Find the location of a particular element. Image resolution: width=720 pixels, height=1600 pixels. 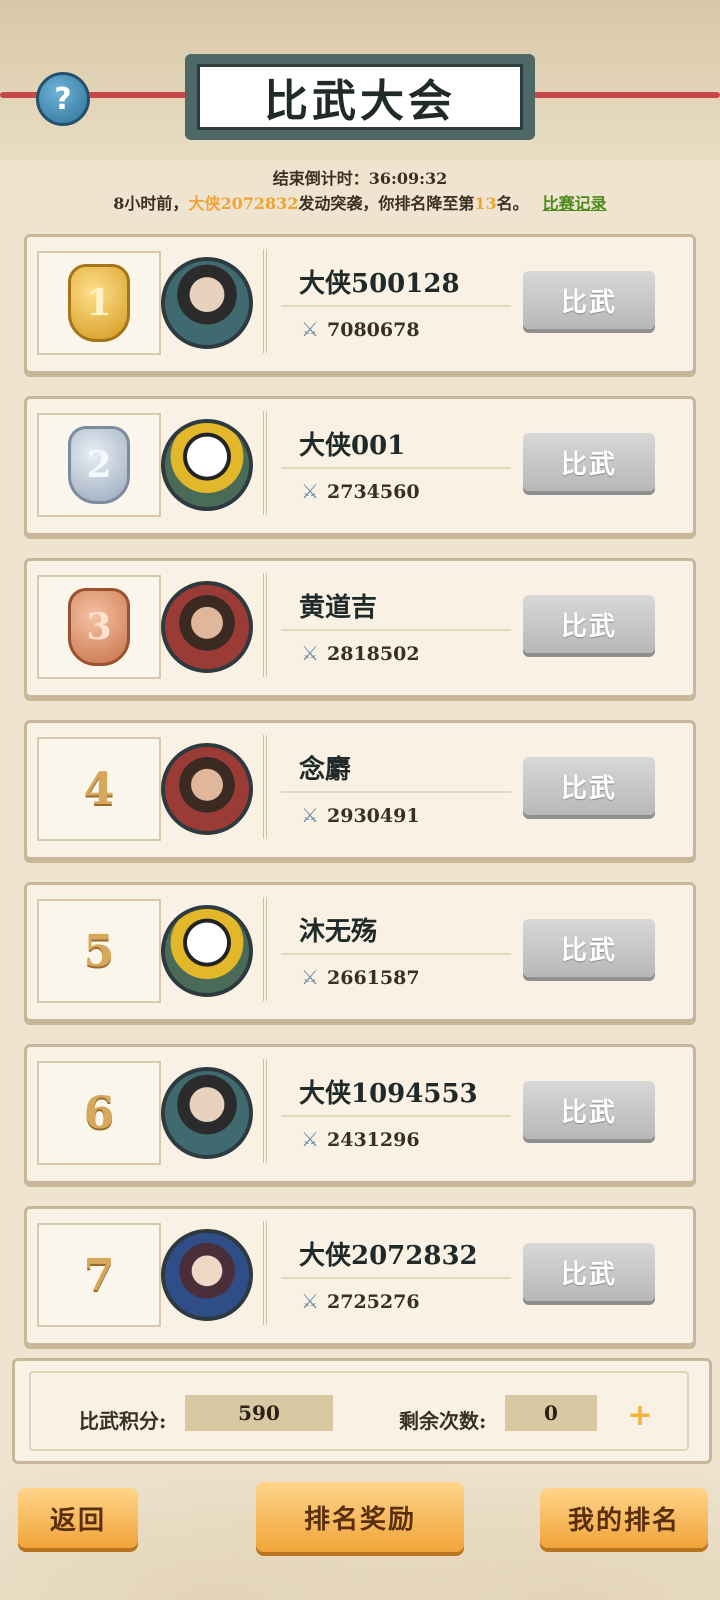

match-record-link: 比赛记录 is located at coordinates (575, 203).